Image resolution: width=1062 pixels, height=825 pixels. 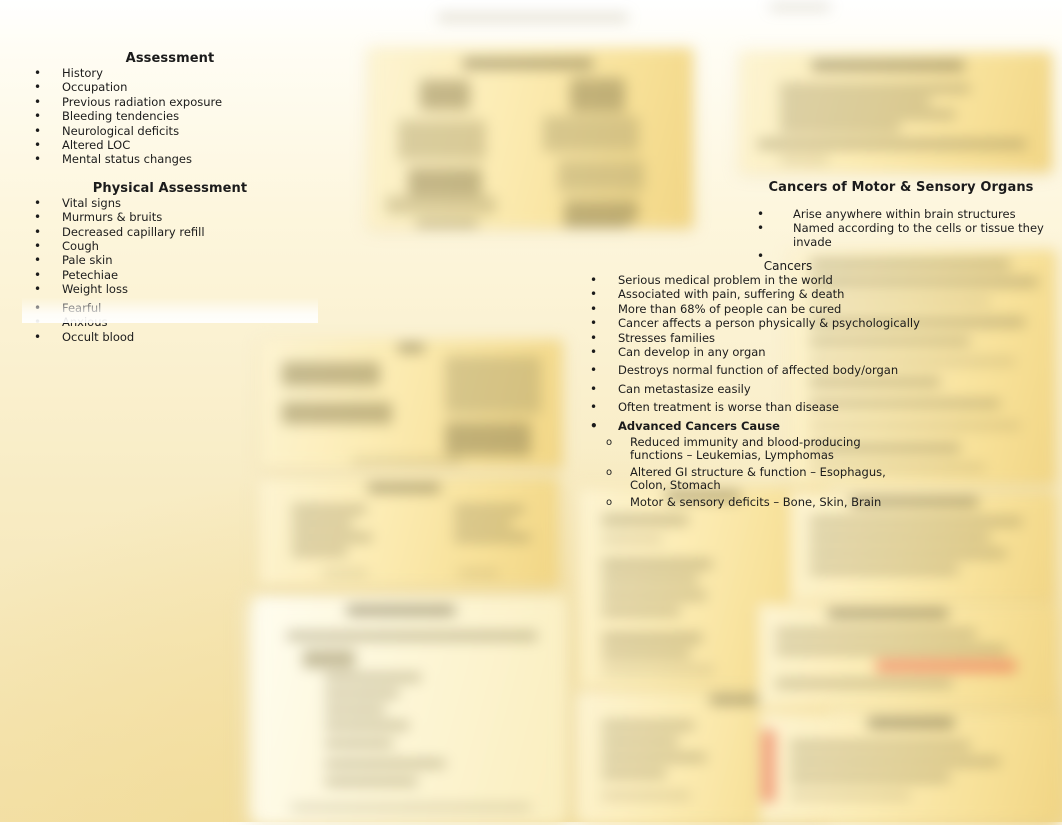 I want to click on list-item: Often treatment is worse than disease, so click(x=788, y=407).